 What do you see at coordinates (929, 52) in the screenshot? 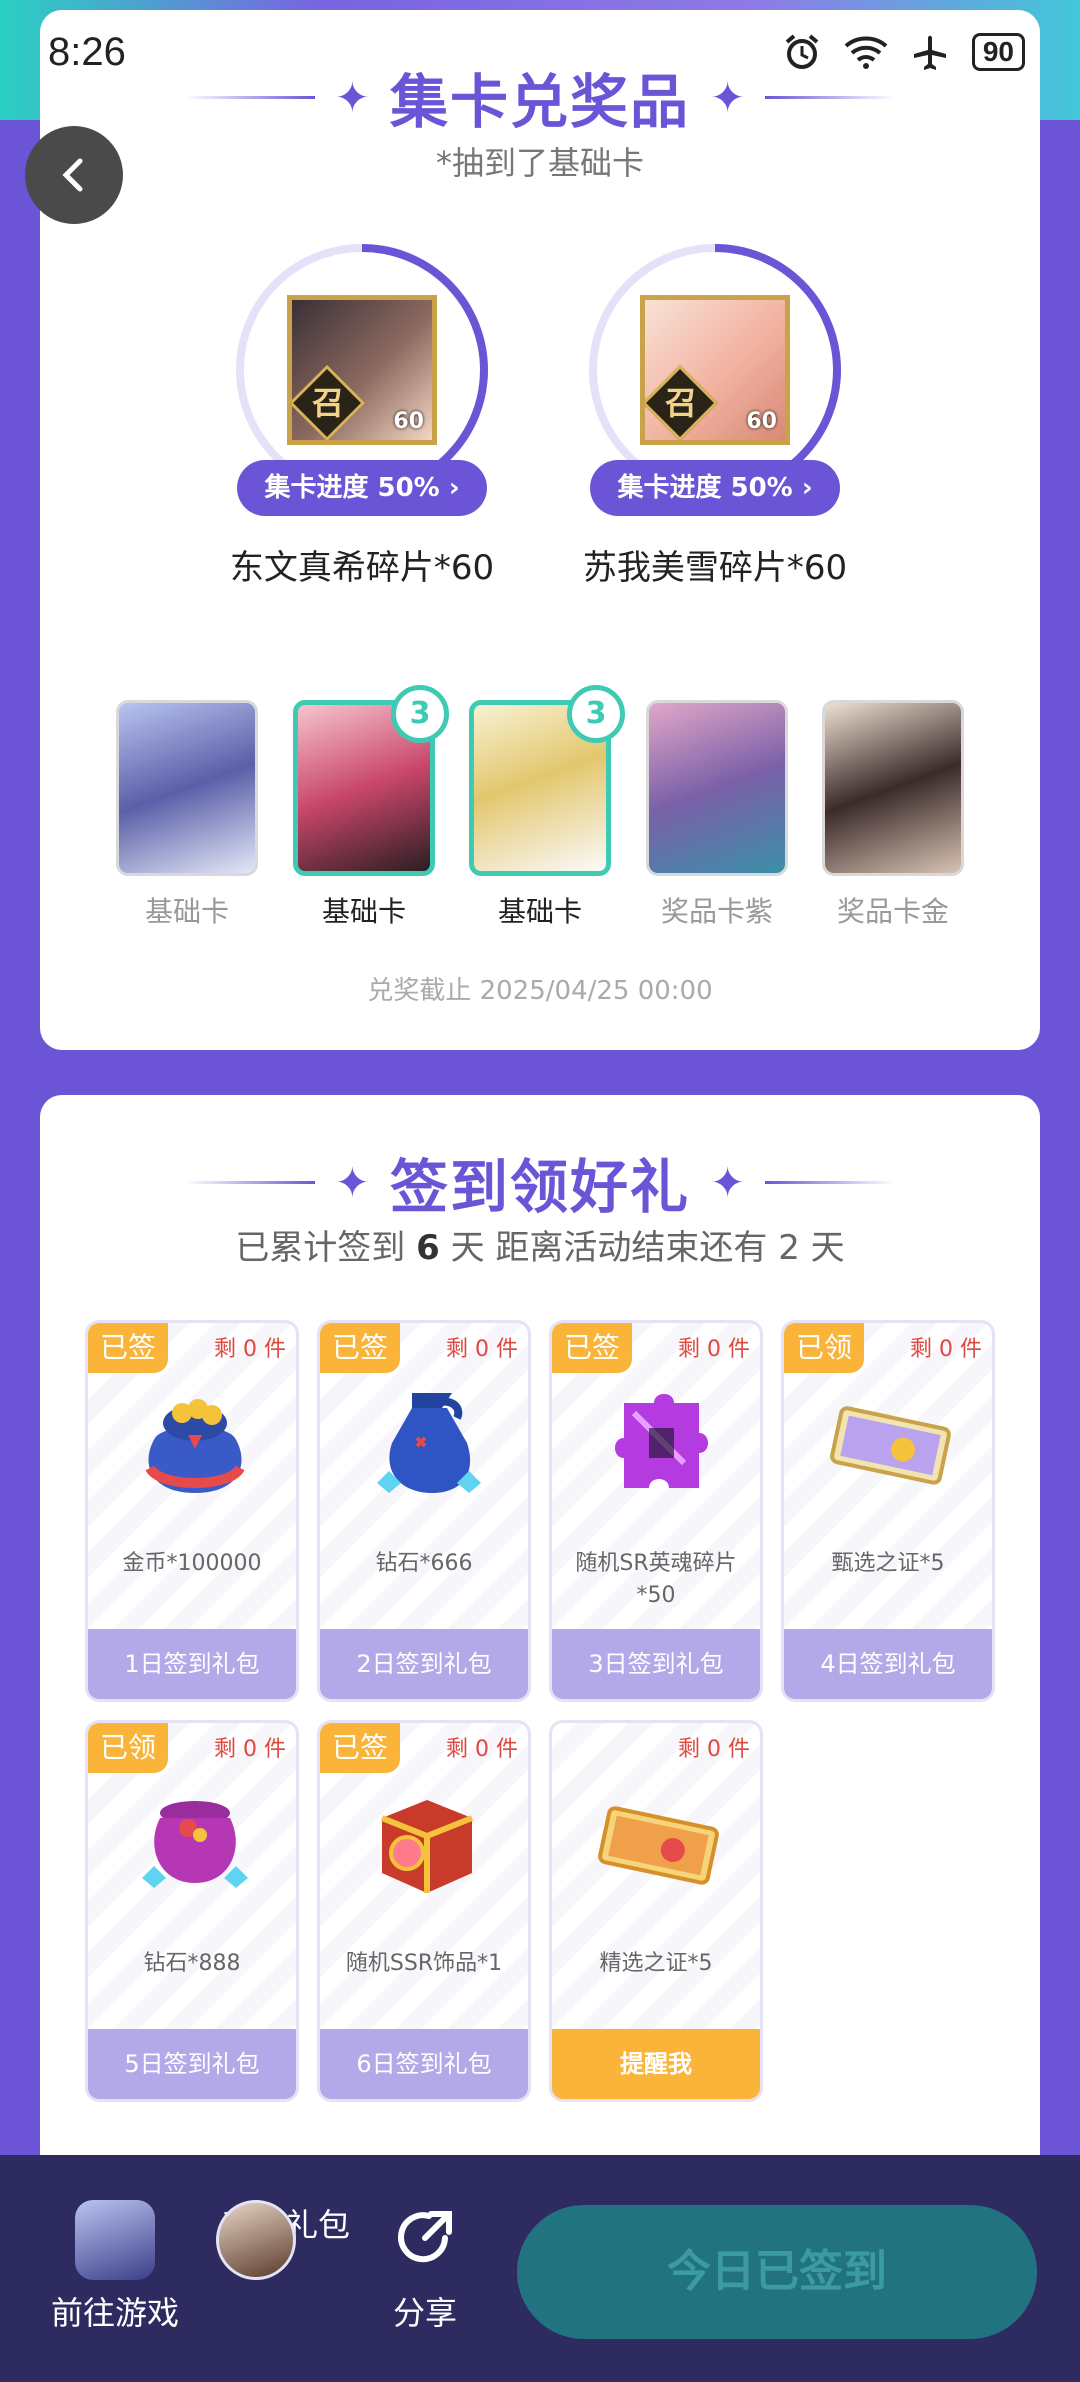
I see `airplane-icon` at bounding box center [929, 52].